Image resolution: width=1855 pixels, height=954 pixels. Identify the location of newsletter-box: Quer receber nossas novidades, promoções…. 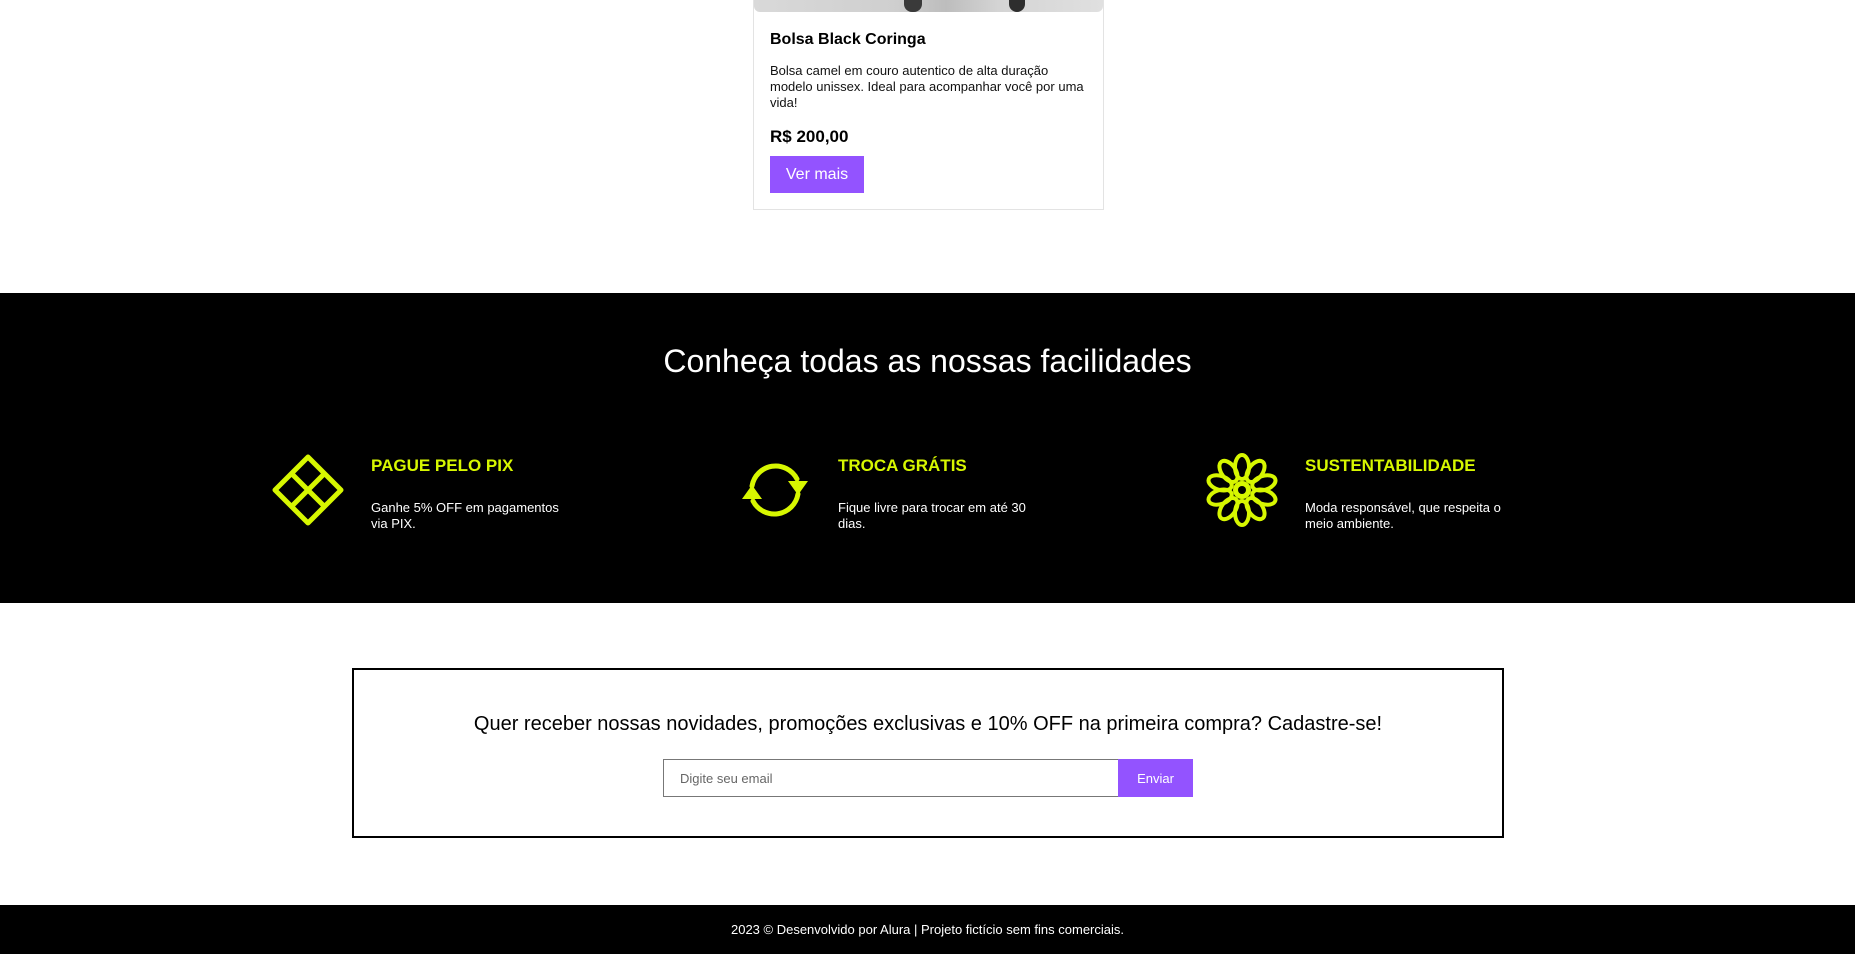
(928, 753).